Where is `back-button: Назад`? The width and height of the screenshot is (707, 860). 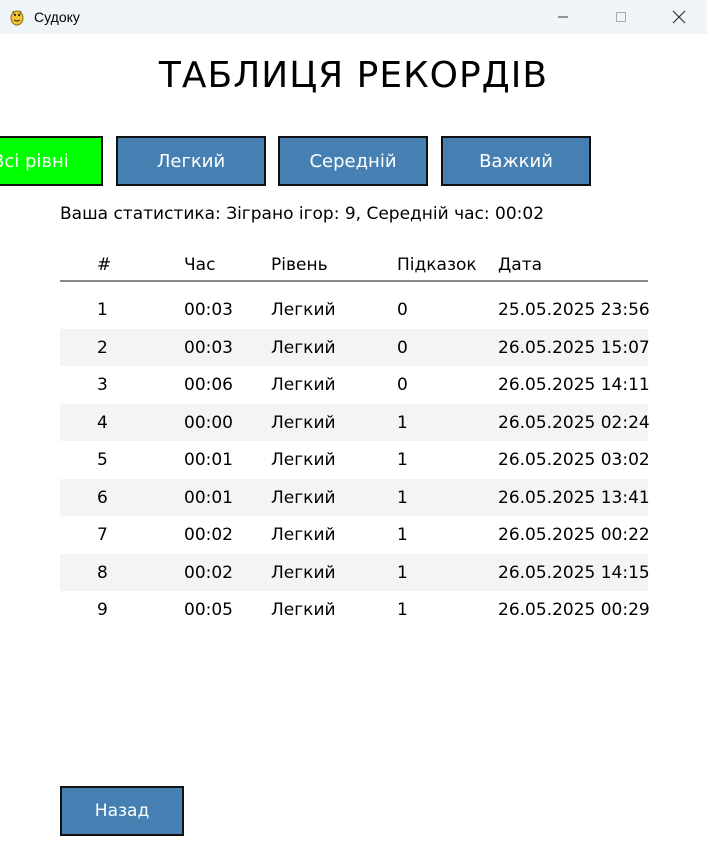 back-button: Назад is located at coordinates (122, 811).